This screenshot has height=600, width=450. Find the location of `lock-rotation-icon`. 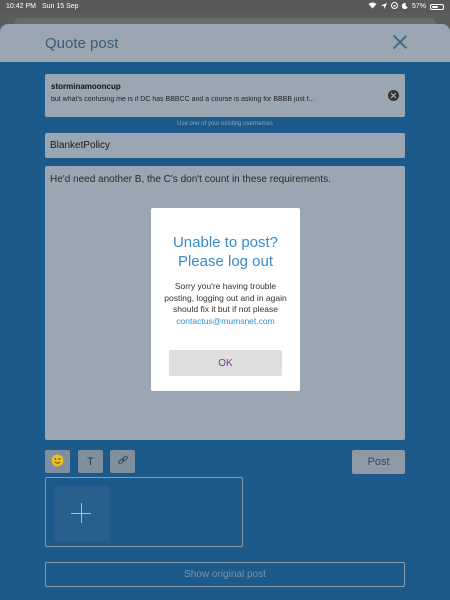

lock-rotation-icon is located at coordinates (394, 6).